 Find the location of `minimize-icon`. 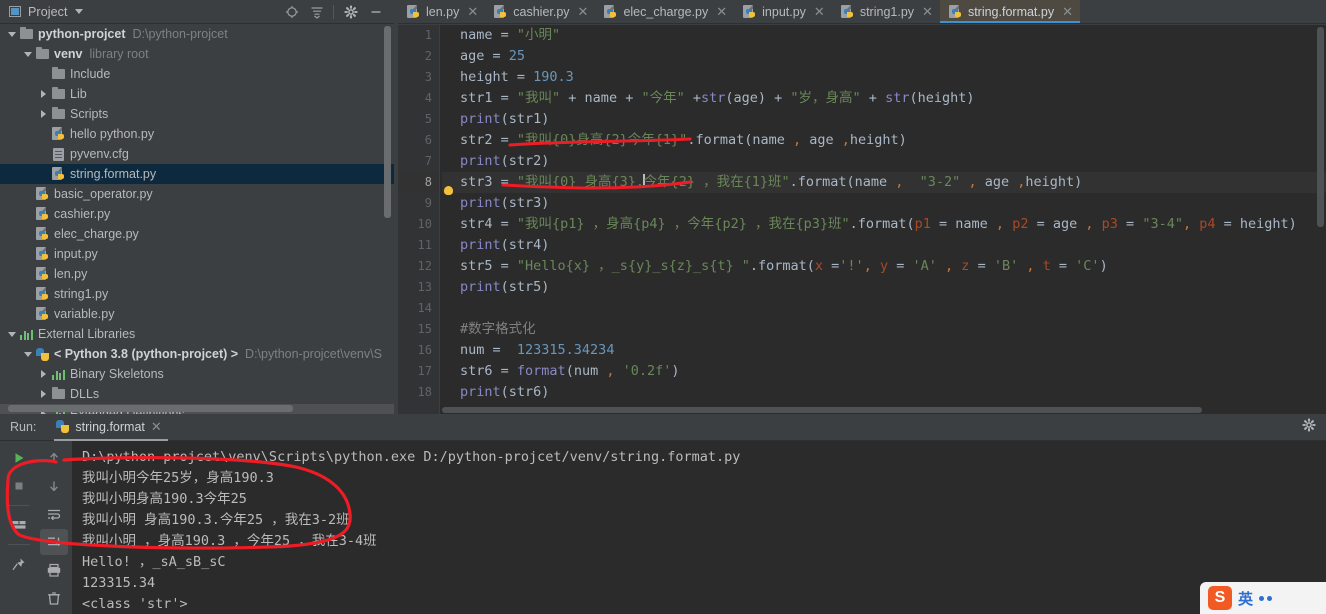

minimize-icon is located at coordinates (375, 12).